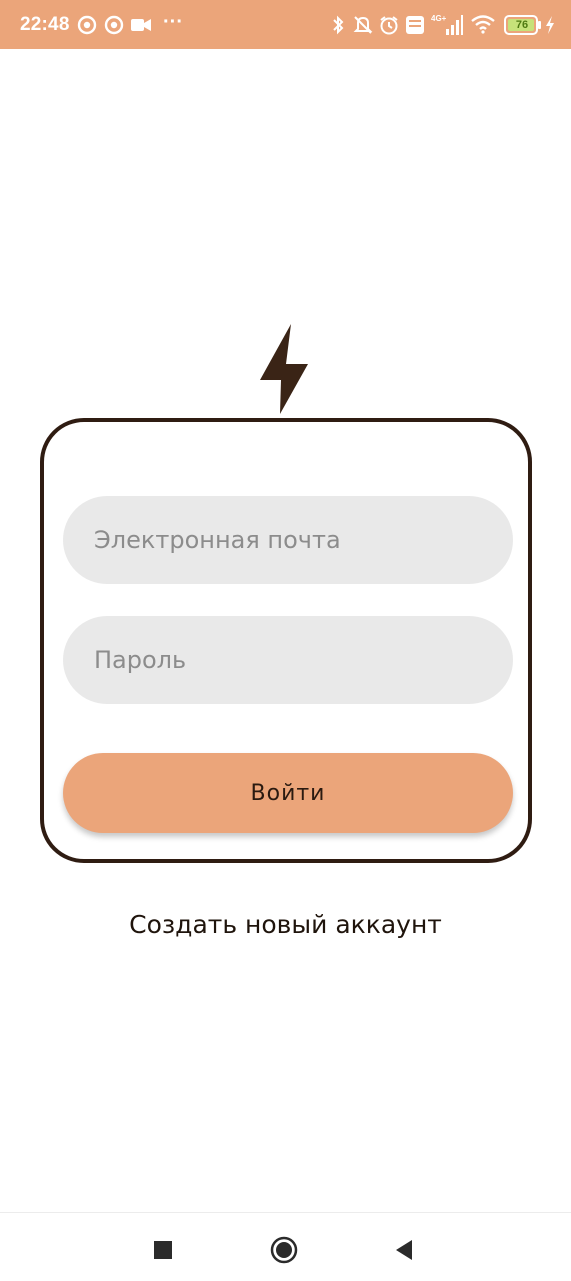 The image size is (571, 1281). I want to click on overflow-dots: ···, so click(173, 22).